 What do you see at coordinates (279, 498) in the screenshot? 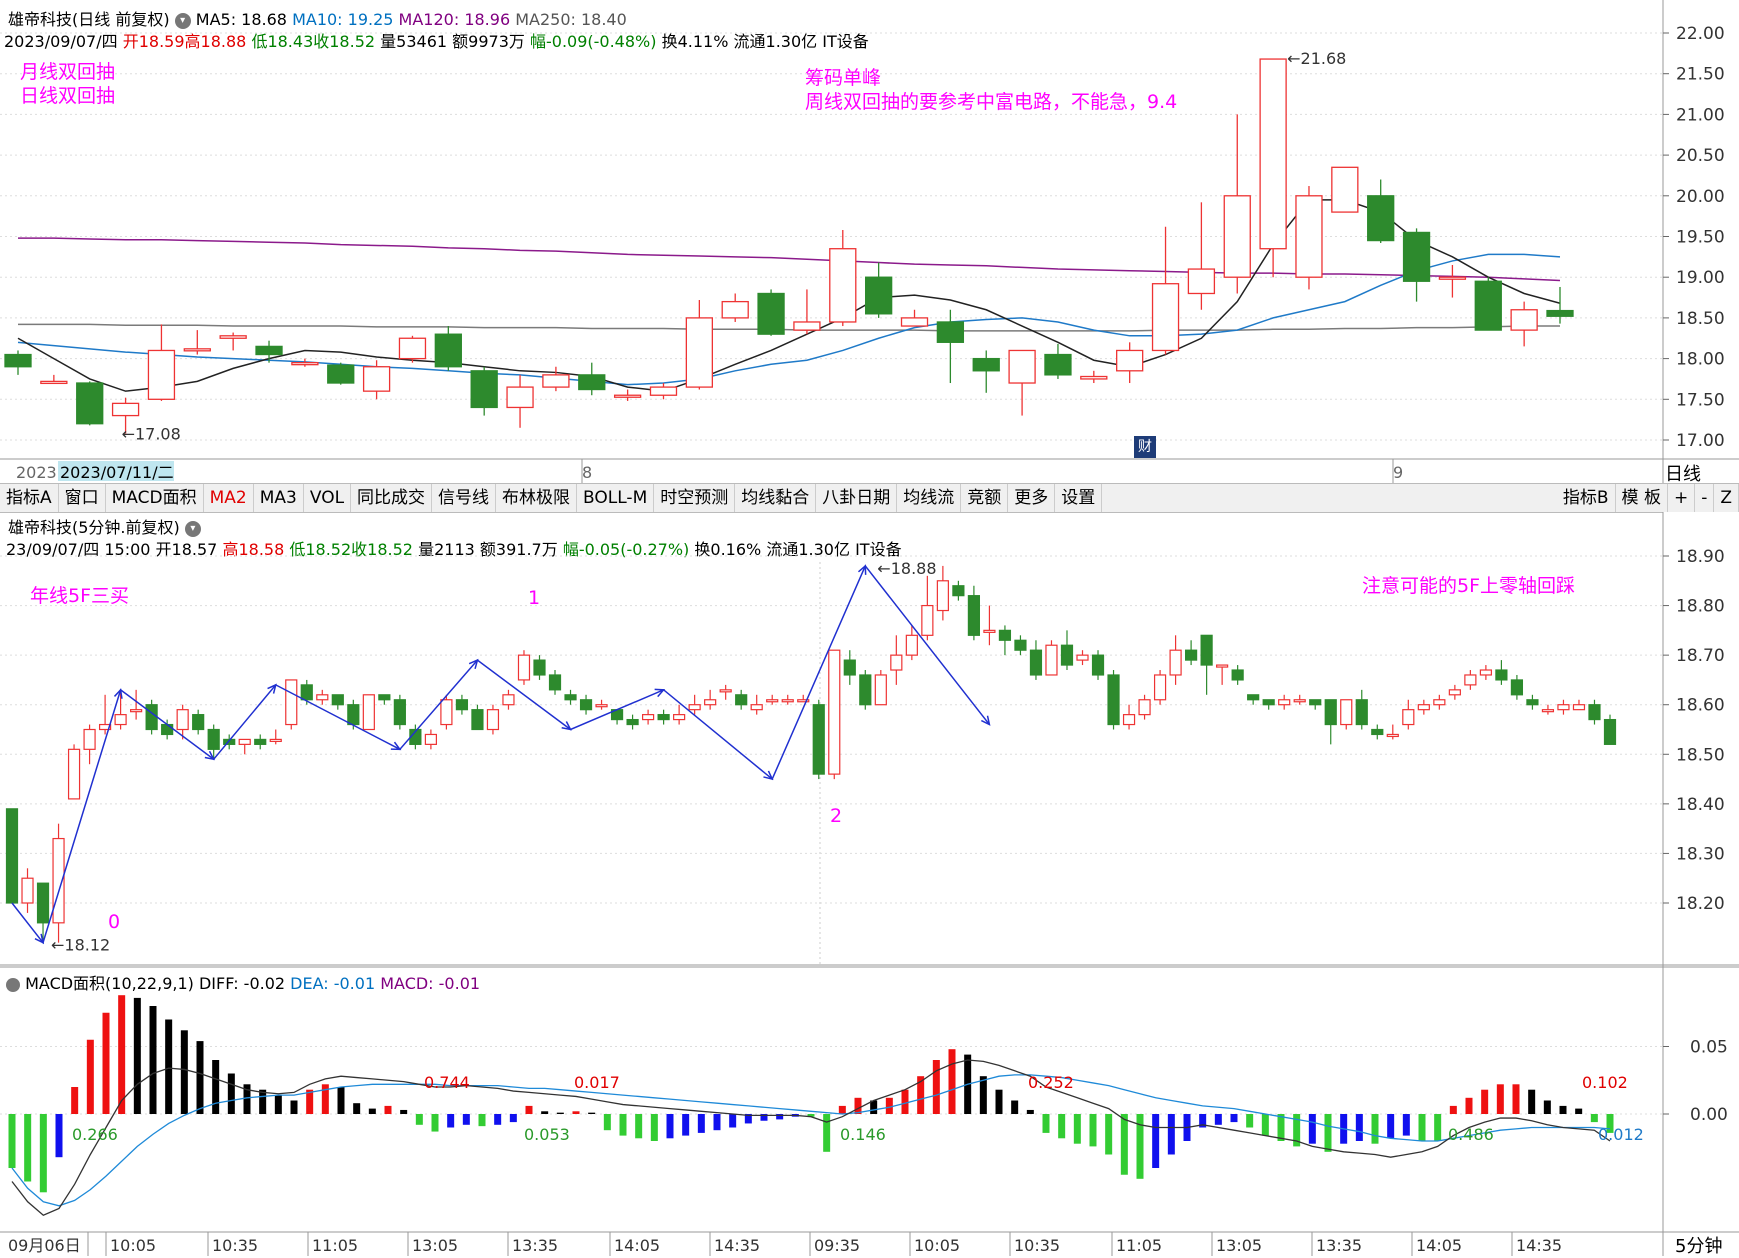
I see `toolbar-button: MA3` at bounding box center [279, 498].